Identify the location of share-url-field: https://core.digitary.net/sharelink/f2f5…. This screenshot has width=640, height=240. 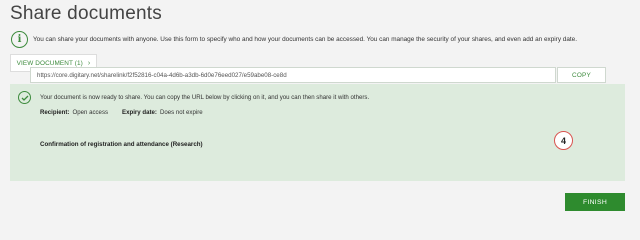
(293, 75).